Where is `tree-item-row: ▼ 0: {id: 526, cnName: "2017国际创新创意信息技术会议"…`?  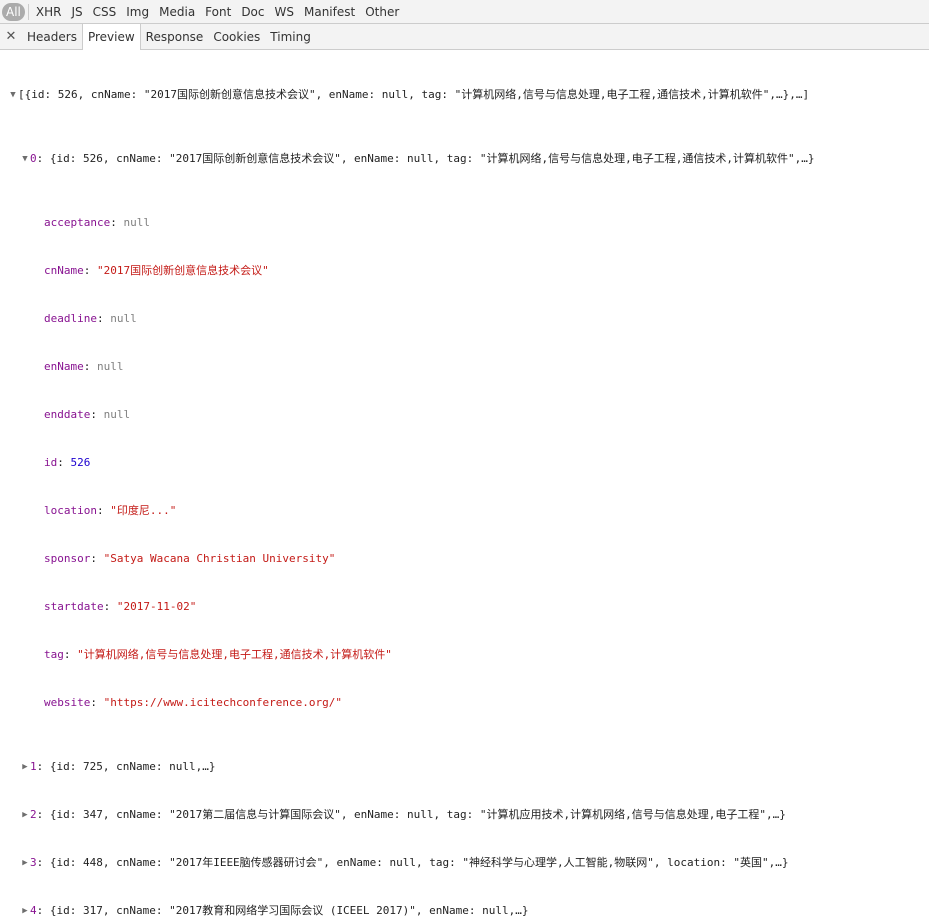 tree-item-row: ▼ 0: {id: 526, cnName: "2017国际创新创意信息技术会议"… is located at coordinates (464, 159).